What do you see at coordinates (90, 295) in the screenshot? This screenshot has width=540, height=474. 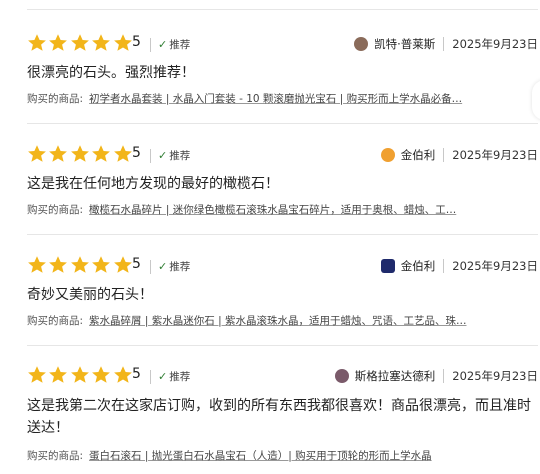 I see `review-text: 奇妙又美丽的石头！` at bounding box center [90, 295].